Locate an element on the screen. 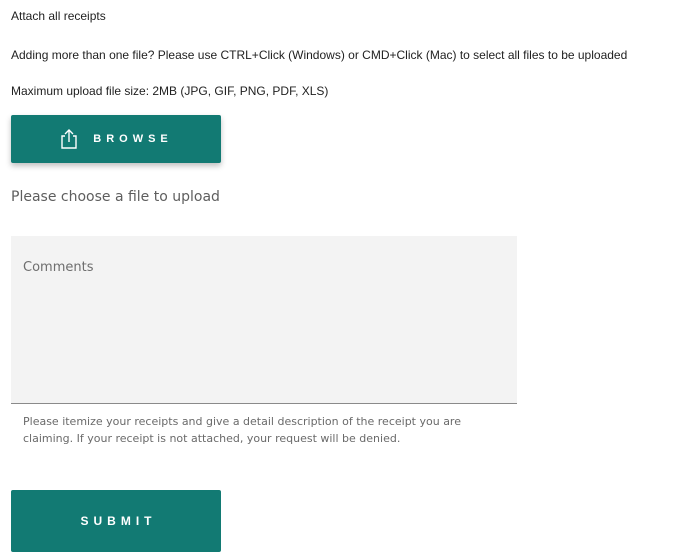 This screenshot has width=680, height=552. submit-button: SUBMIT is located at coordinates (116, 521).